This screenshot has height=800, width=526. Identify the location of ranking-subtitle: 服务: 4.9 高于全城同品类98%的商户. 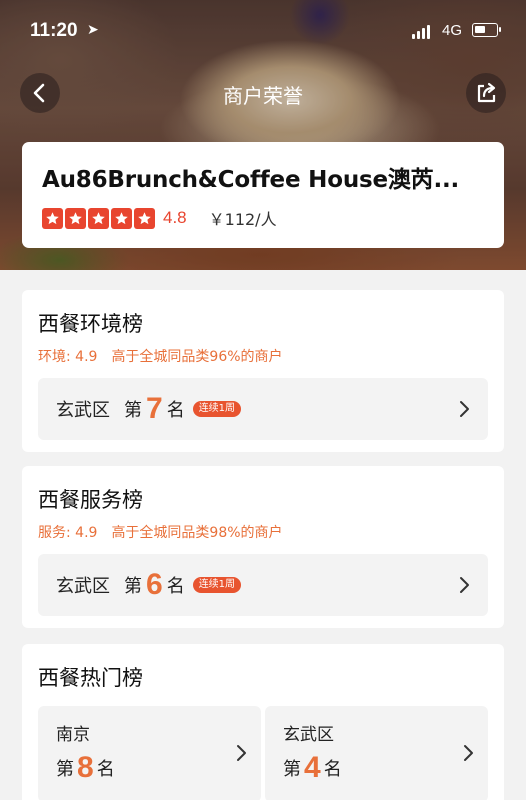
(263, 532).